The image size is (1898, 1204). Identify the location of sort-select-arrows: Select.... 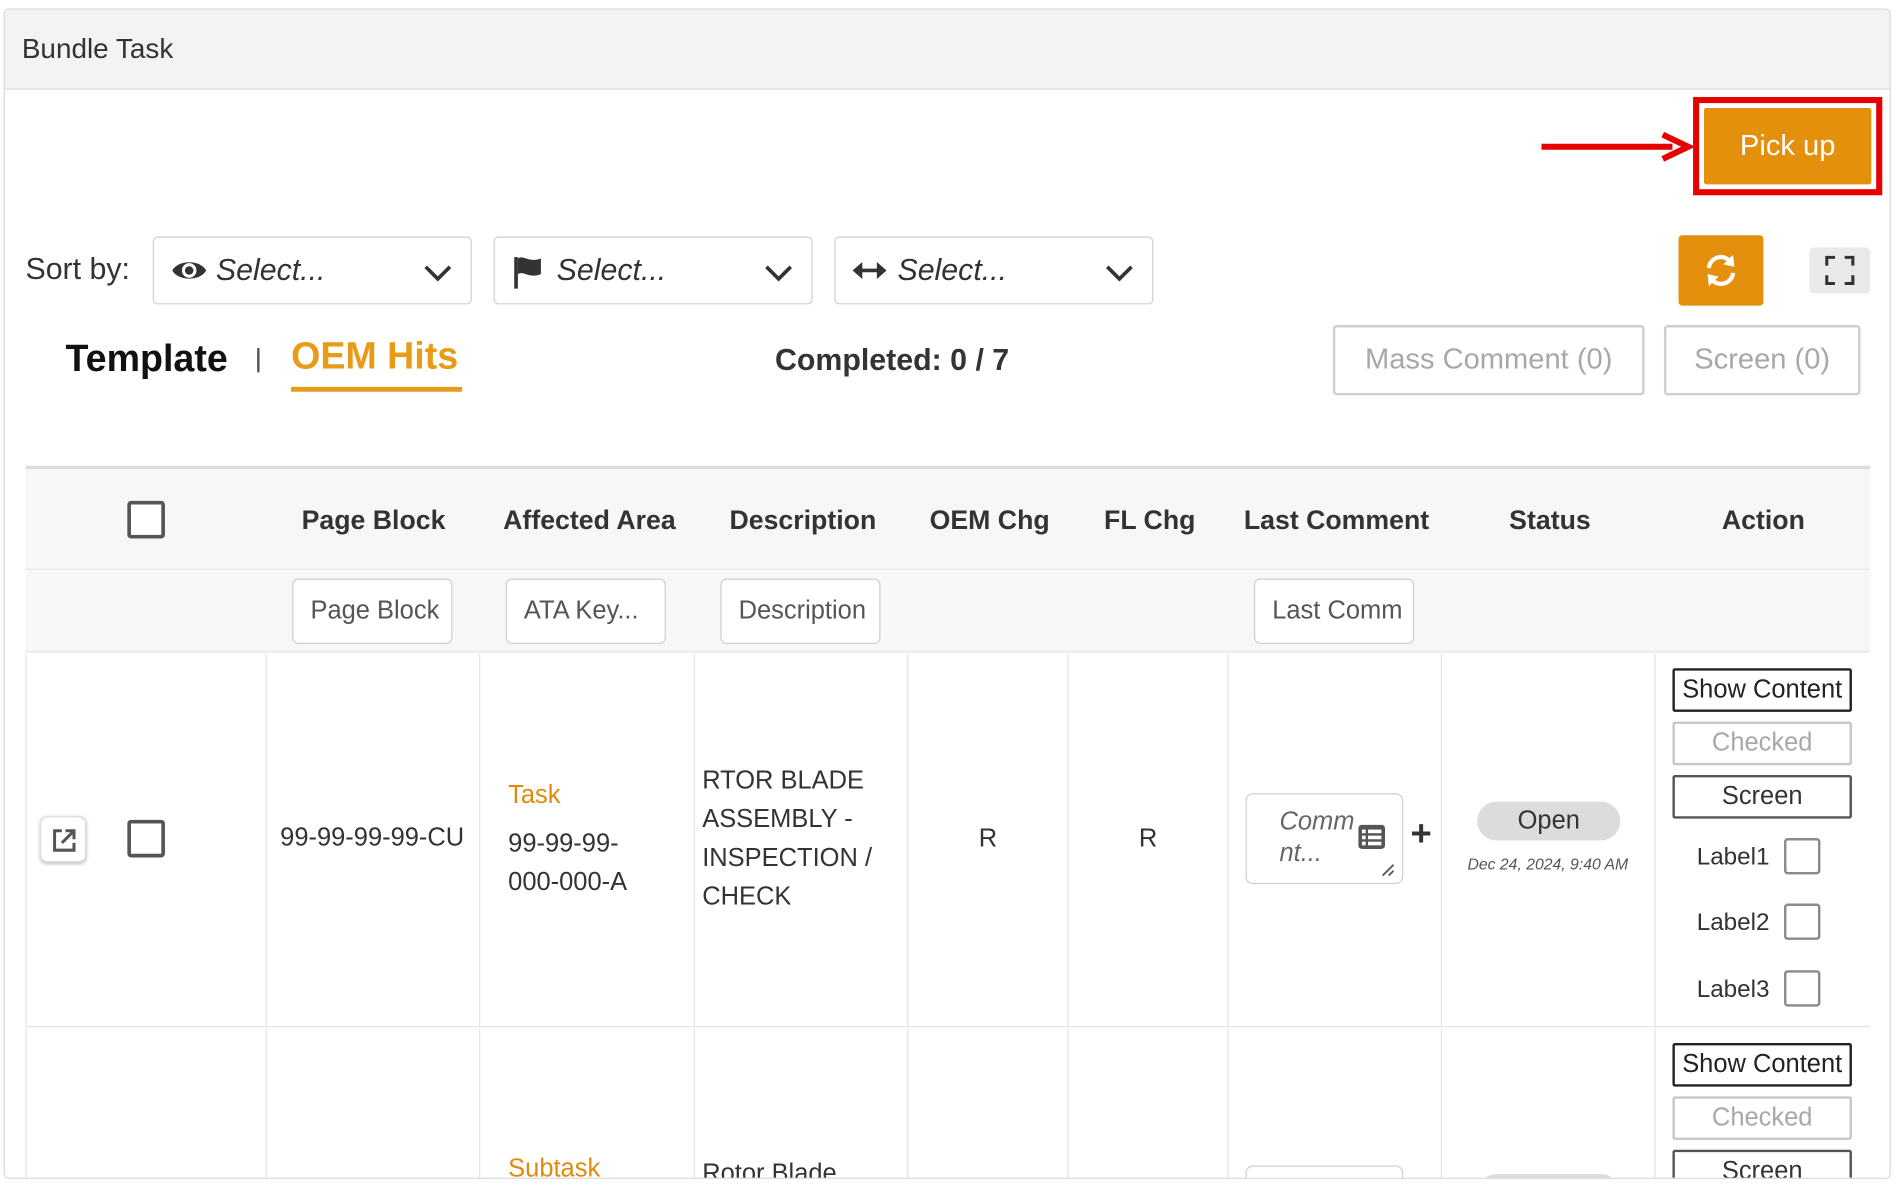
(994, 270).